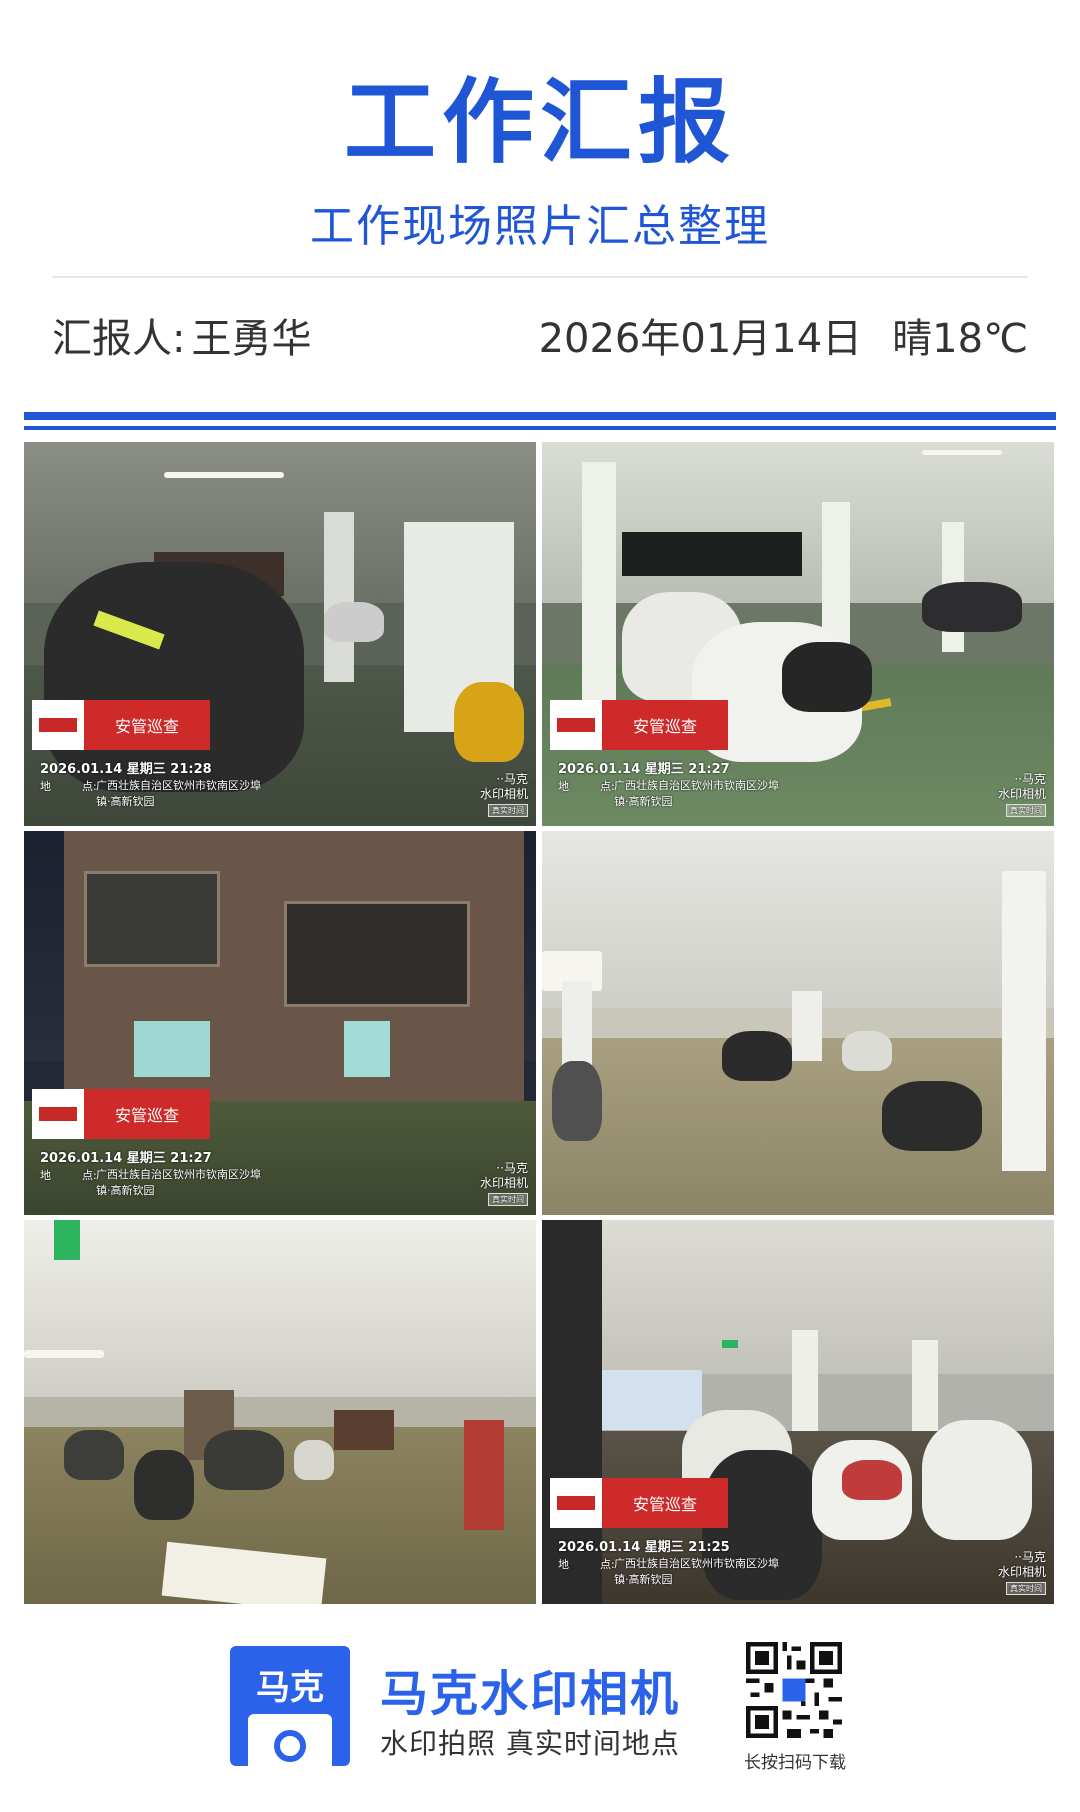  Describe the element at coordinates (530, 1743) in the screenshot. I see `app-slogan: 水印拍照 真实时间地点` at that location.